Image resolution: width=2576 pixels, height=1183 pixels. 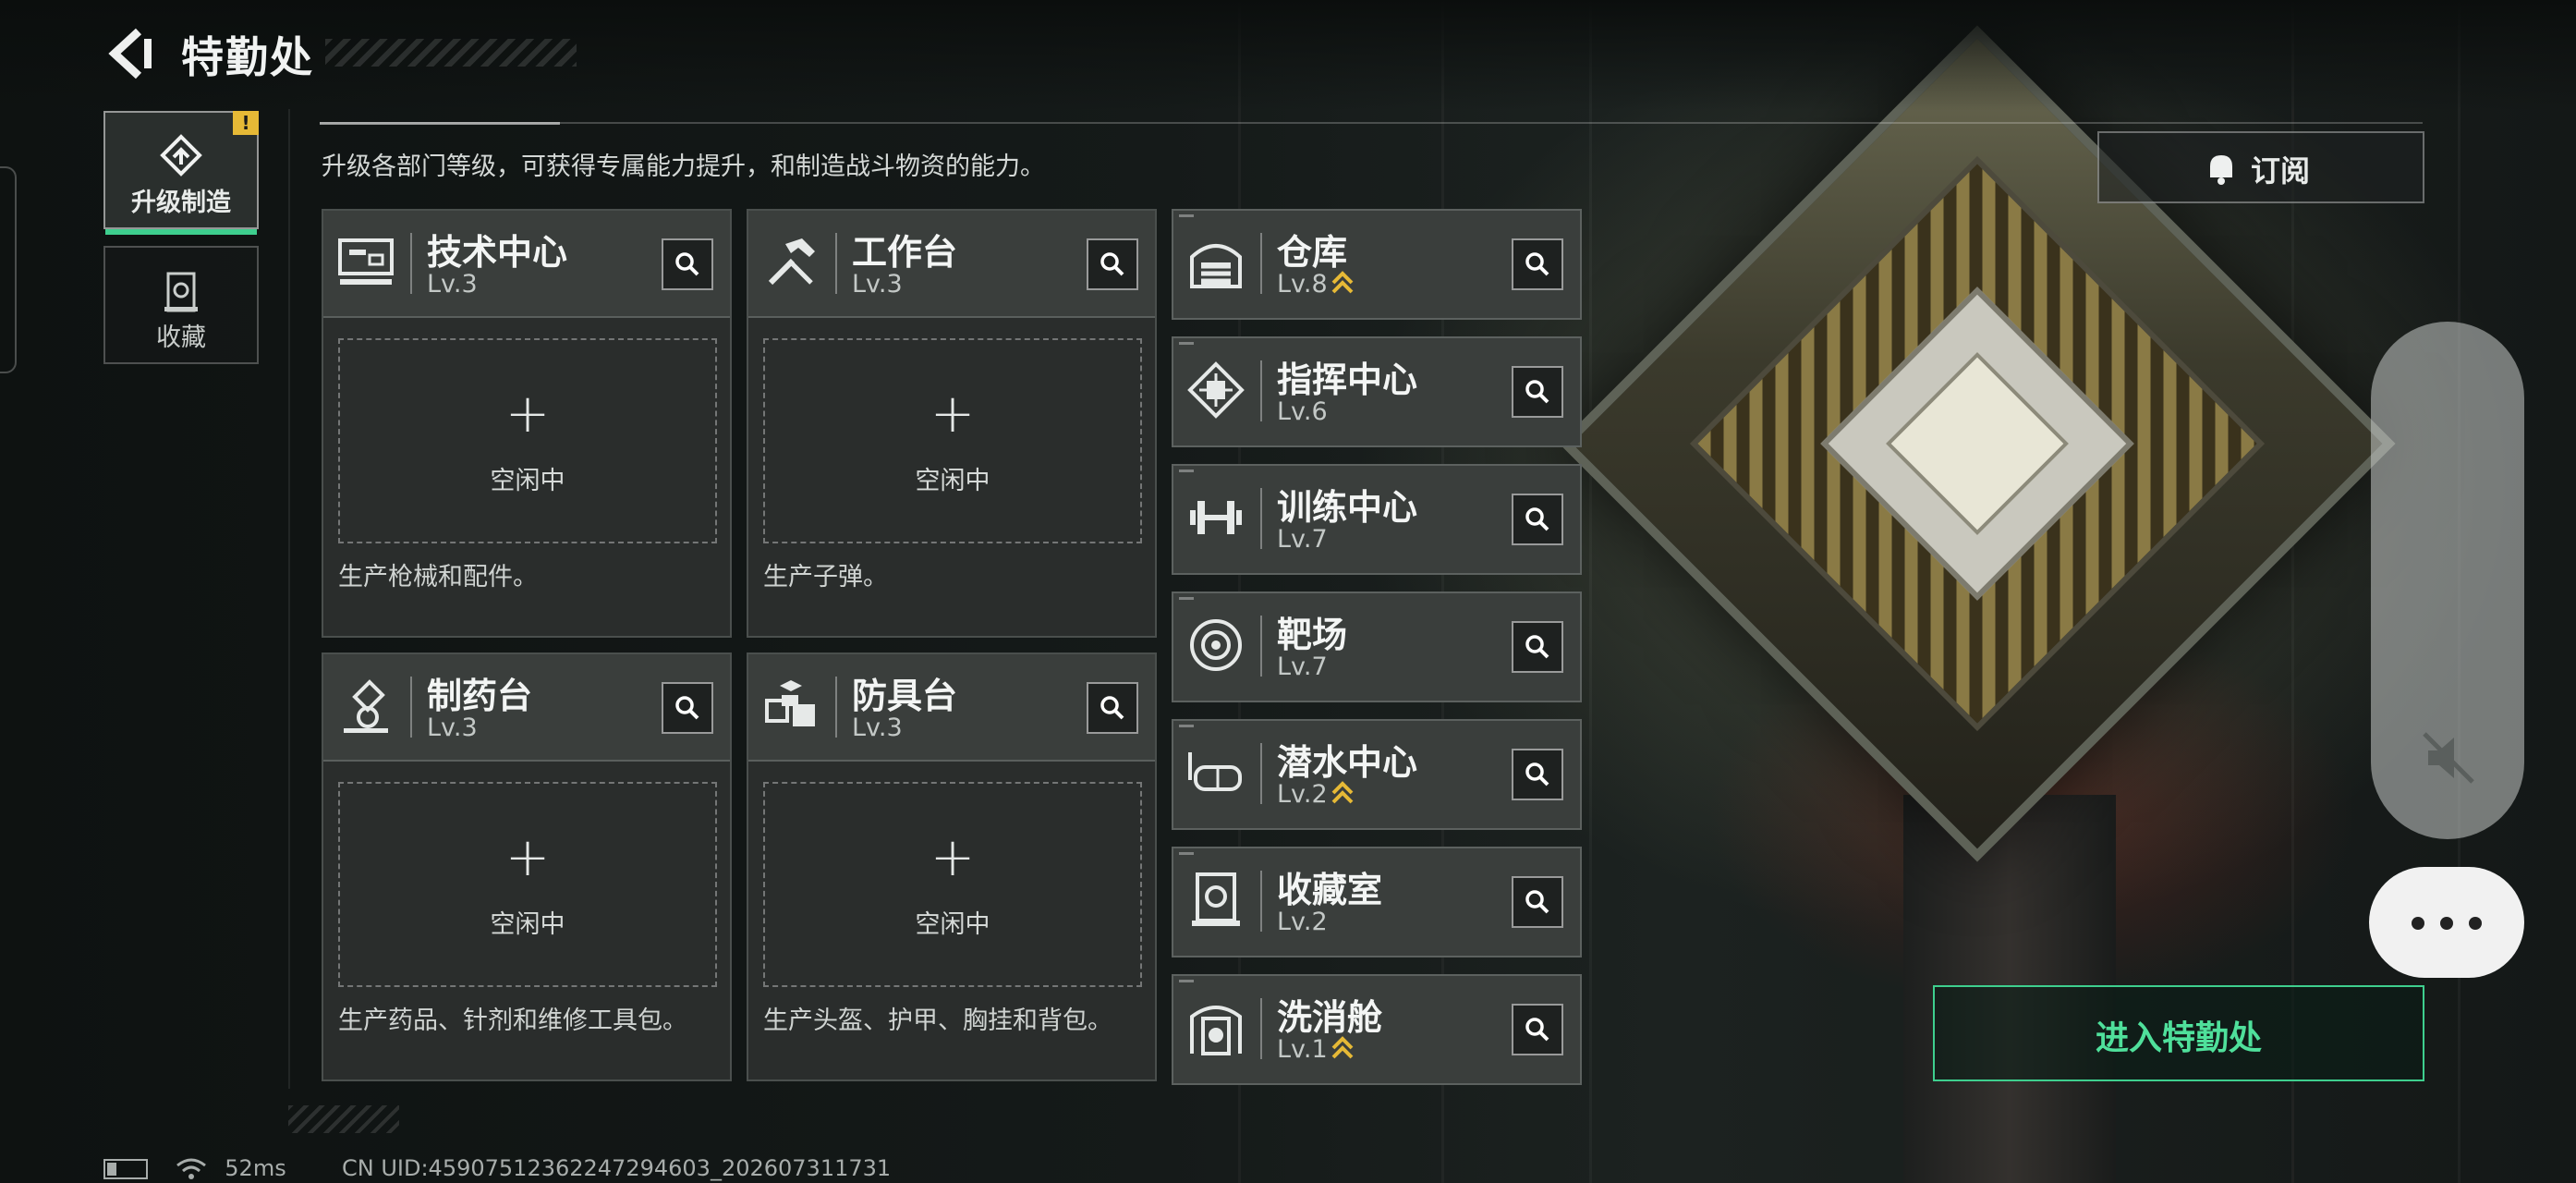 I want to click on edge-drawer-handle, so click(x=8, y=270).